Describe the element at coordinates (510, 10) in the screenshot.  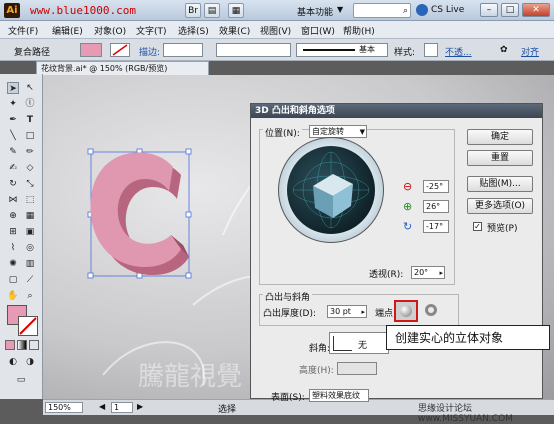
I see `maximize-button: □` at that location.